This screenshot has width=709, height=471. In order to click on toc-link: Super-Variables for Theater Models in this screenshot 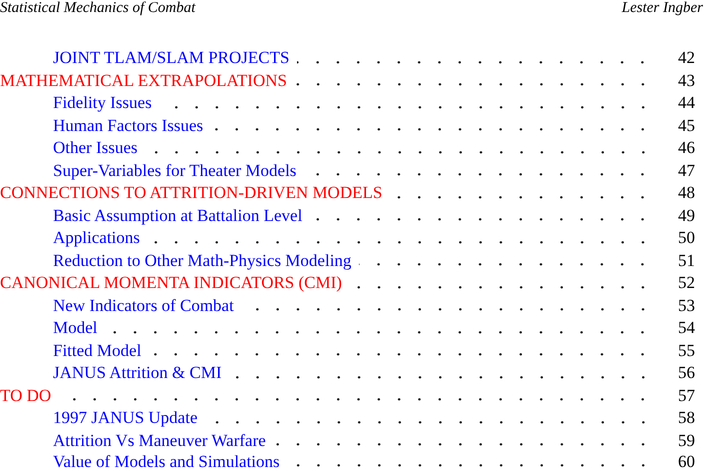, I will do `click(174, 171)`.